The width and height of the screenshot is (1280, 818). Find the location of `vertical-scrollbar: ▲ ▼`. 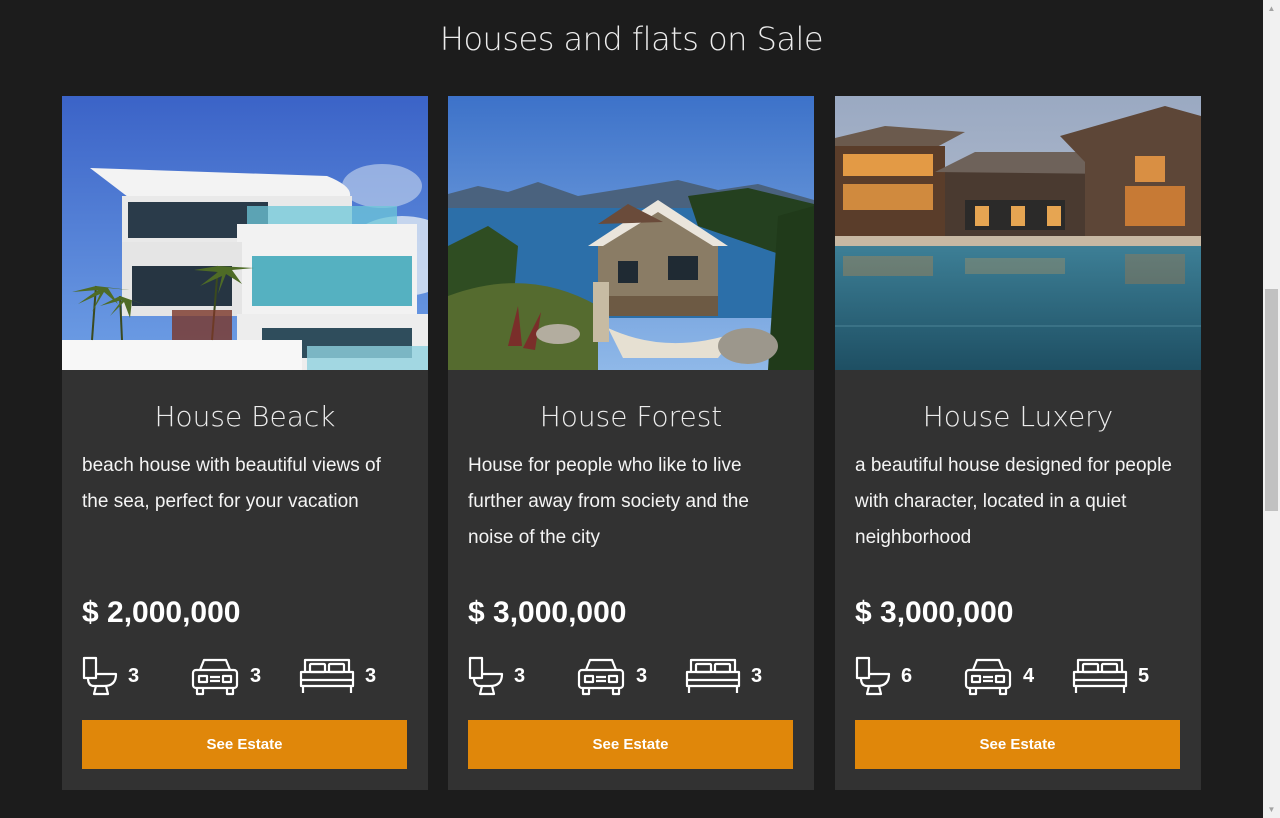

vertical-scrollbar: ▲ ▼ is located at coordinates (1271, 409).